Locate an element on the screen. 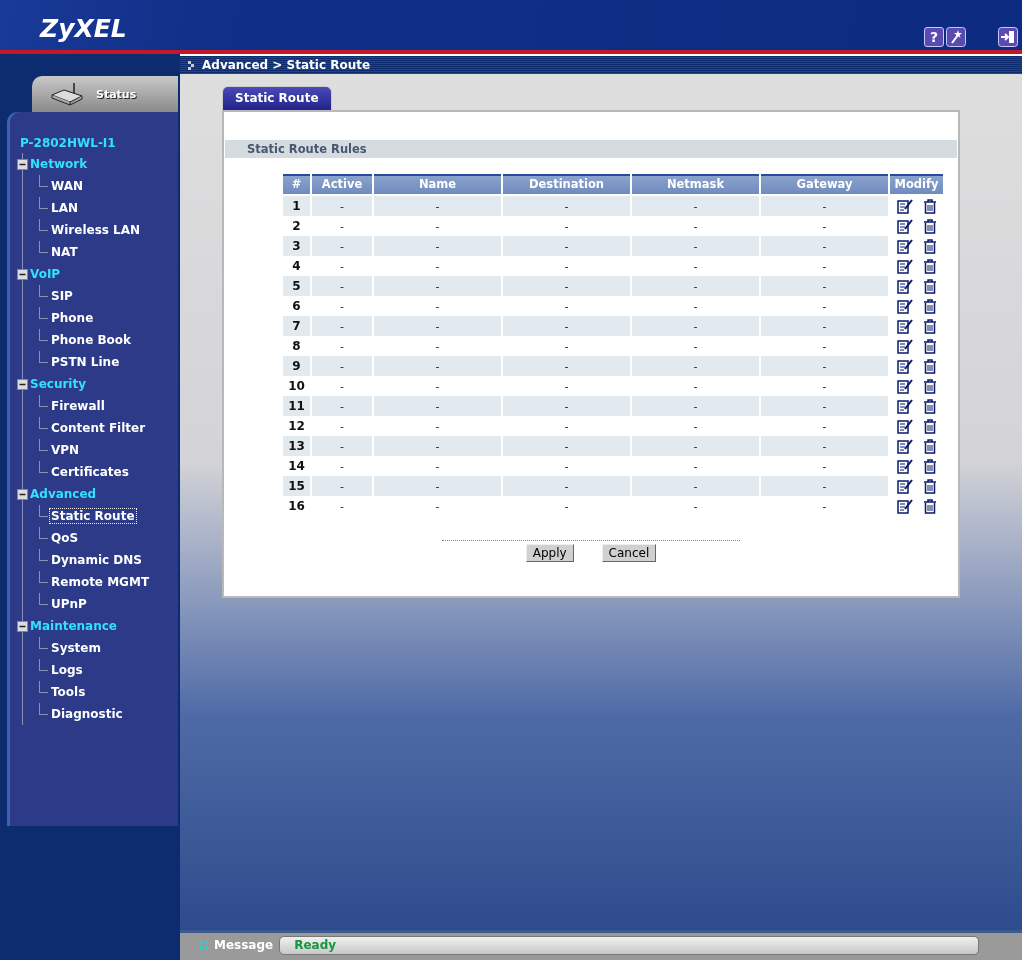 Image resolution: width=1022 pixels, height=960 pixels. menu-item: Diagnostic is located at coordinates (87, 714).